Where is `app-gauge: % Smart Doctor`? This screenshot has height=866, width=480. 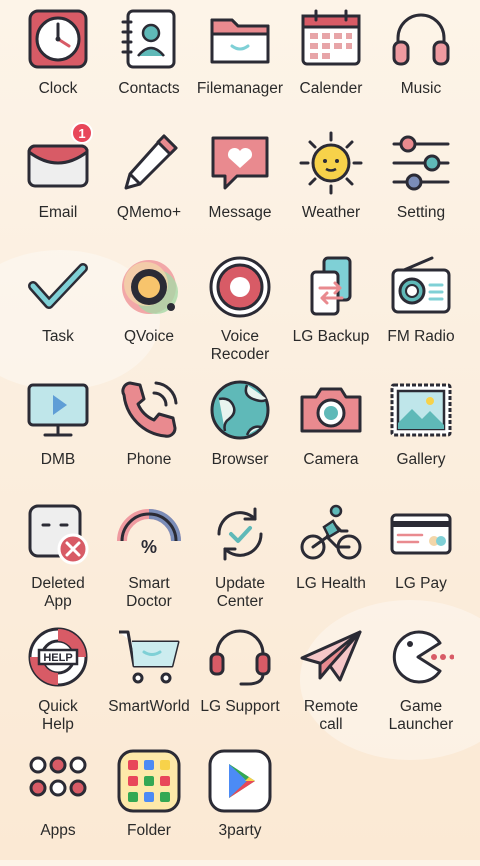 app-gauge: % Smart Doctor is located at coordinates (149, 560).